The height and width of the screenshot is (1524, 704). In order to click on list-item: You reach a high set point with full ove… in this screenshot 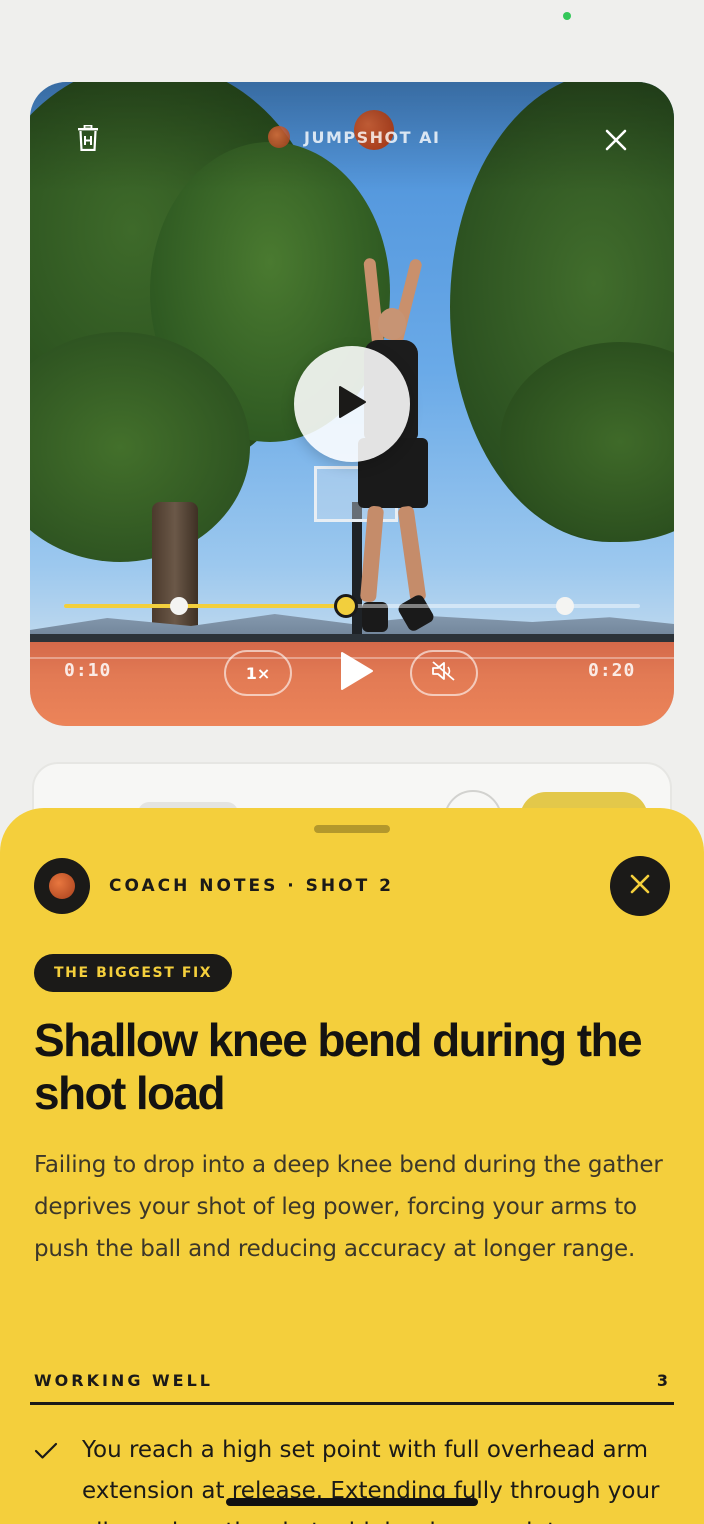, I will do `click(354, 1477)`.